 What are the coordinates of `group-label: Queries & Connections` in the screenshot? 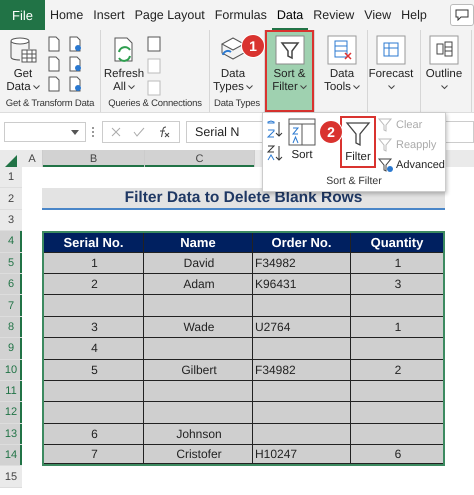 It's located at (155, 104).